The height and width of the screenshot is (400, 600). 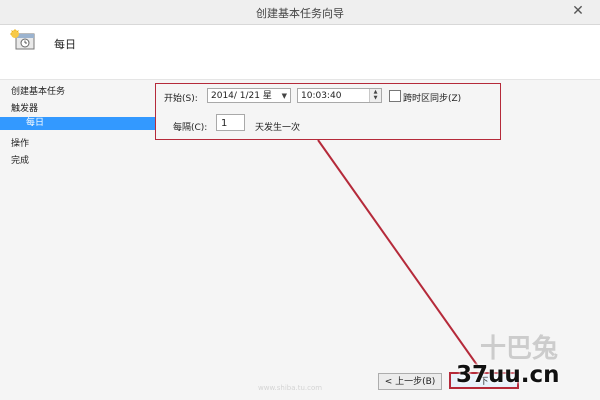 I want to click on watermark-url: www.shiba.tu.com, so click(x=290, y=388).